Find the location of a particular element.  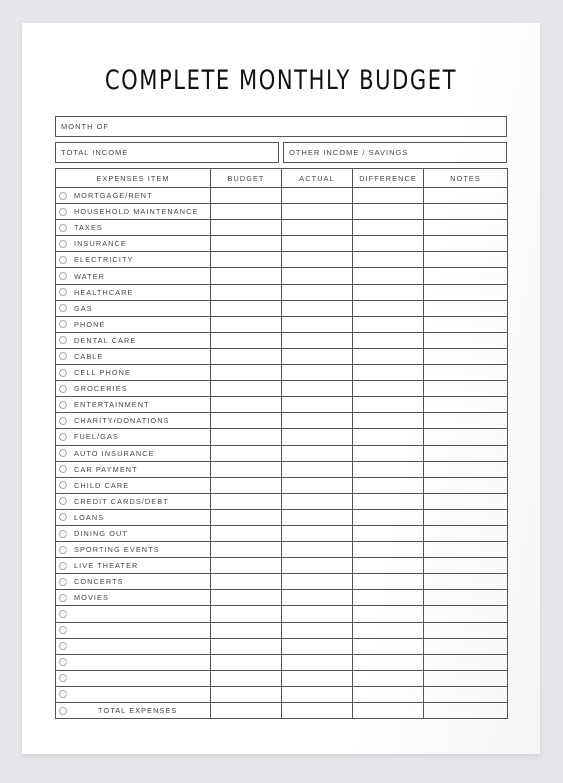

expense-item-cell: DINING OUT is located at coordinates (133, 533).